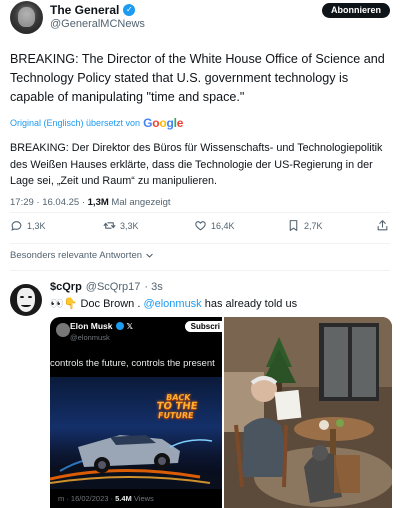 This screenshot has height=508, width=400. Describe the element at coordinates (223, 225) in the screenshot. I see `like-count: 16,4K` at that location.